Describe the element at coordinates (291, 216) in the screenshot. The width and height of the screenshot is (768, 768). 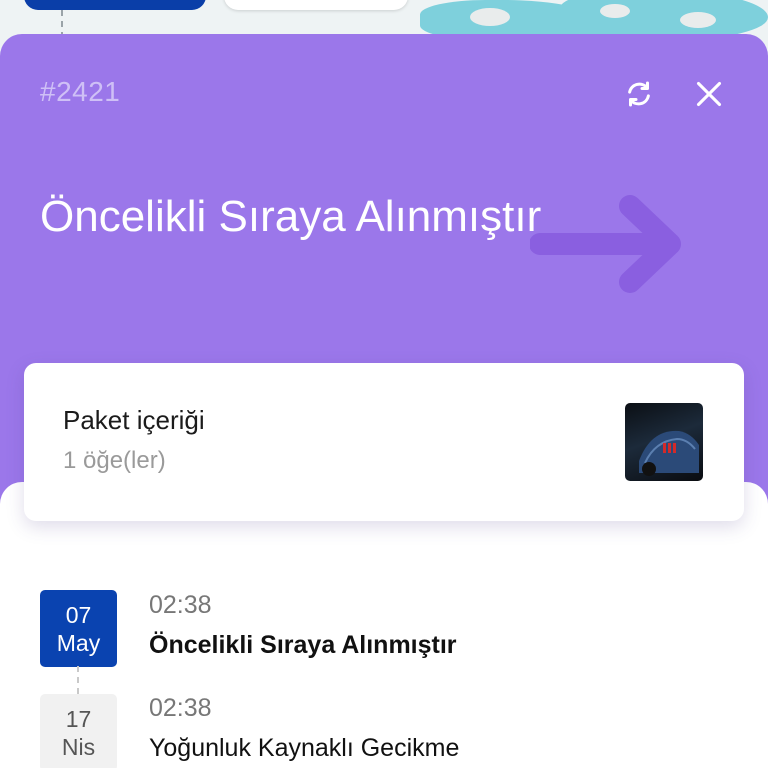
I see `status-title: Öncelikli Sıraya Alınmıştır` at that location.